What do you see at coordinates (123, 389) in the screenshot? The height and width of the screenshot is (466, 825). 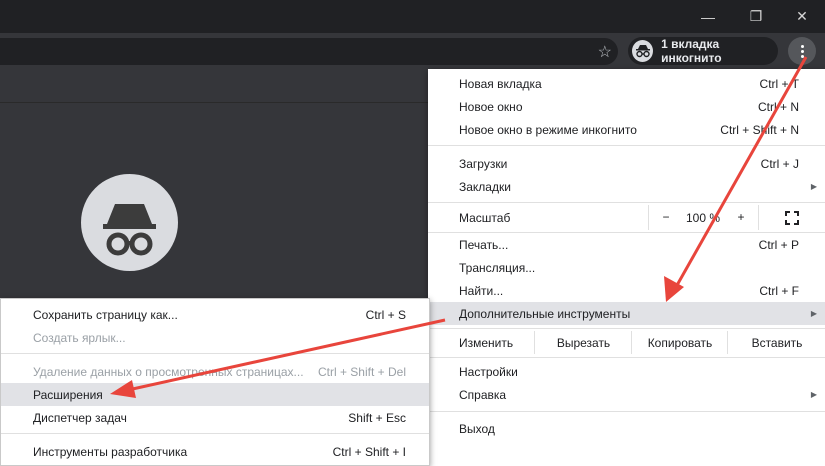 I see `arrowhead-icon` at bounding box center [123, 389].